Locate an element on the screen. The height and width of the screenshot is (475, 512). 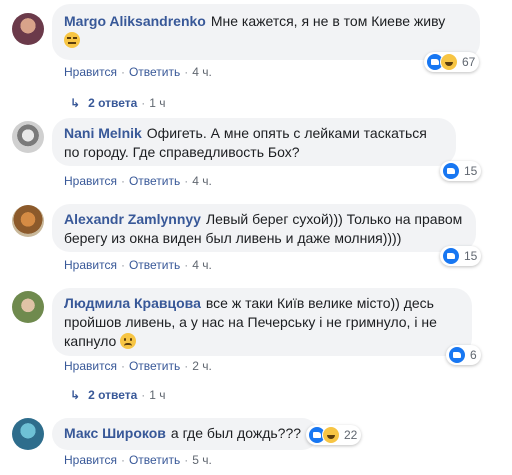
author-name: Людмила Кравцова is located at coordinates (132, 303).